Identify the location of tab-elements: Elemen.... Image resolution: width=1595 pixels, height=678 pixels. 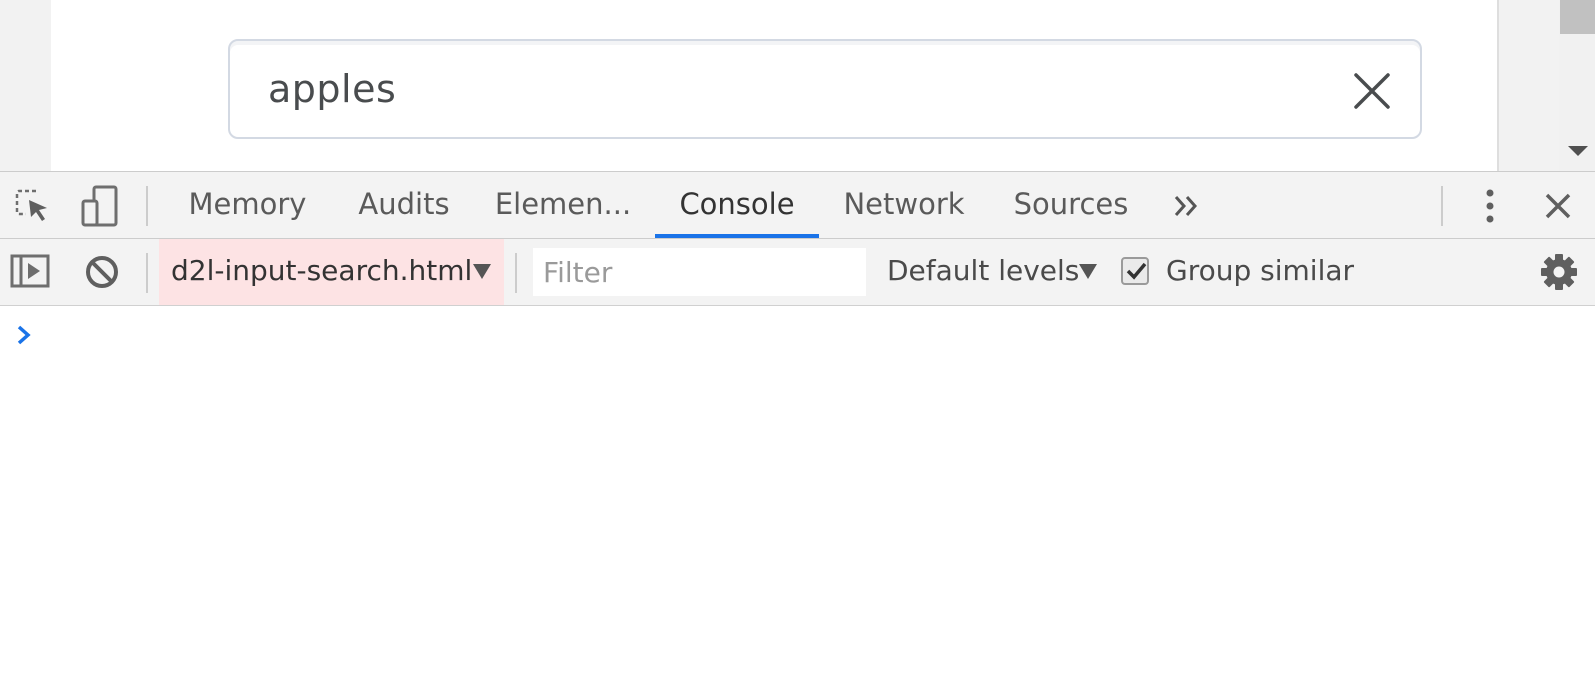
(563, 205).